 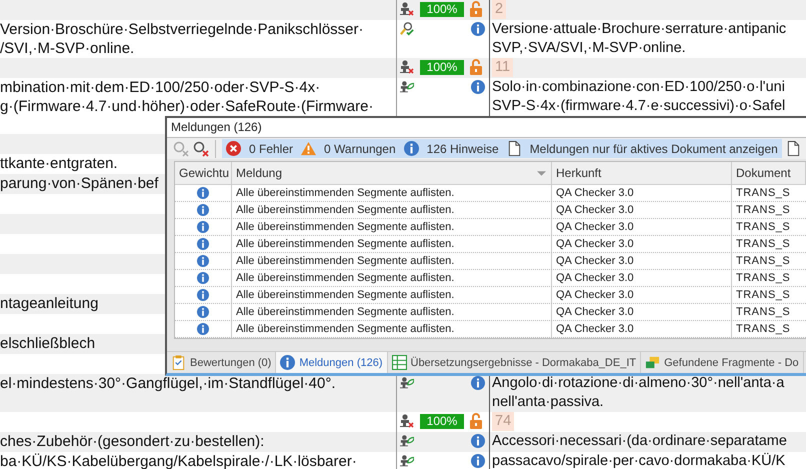 What do you see at coordinates (638, 87) in the screenshot?
I see `target-text: Solo·in·combinazione·con·ED·100/250·o·l'uni` at bounding box center [638, 87].